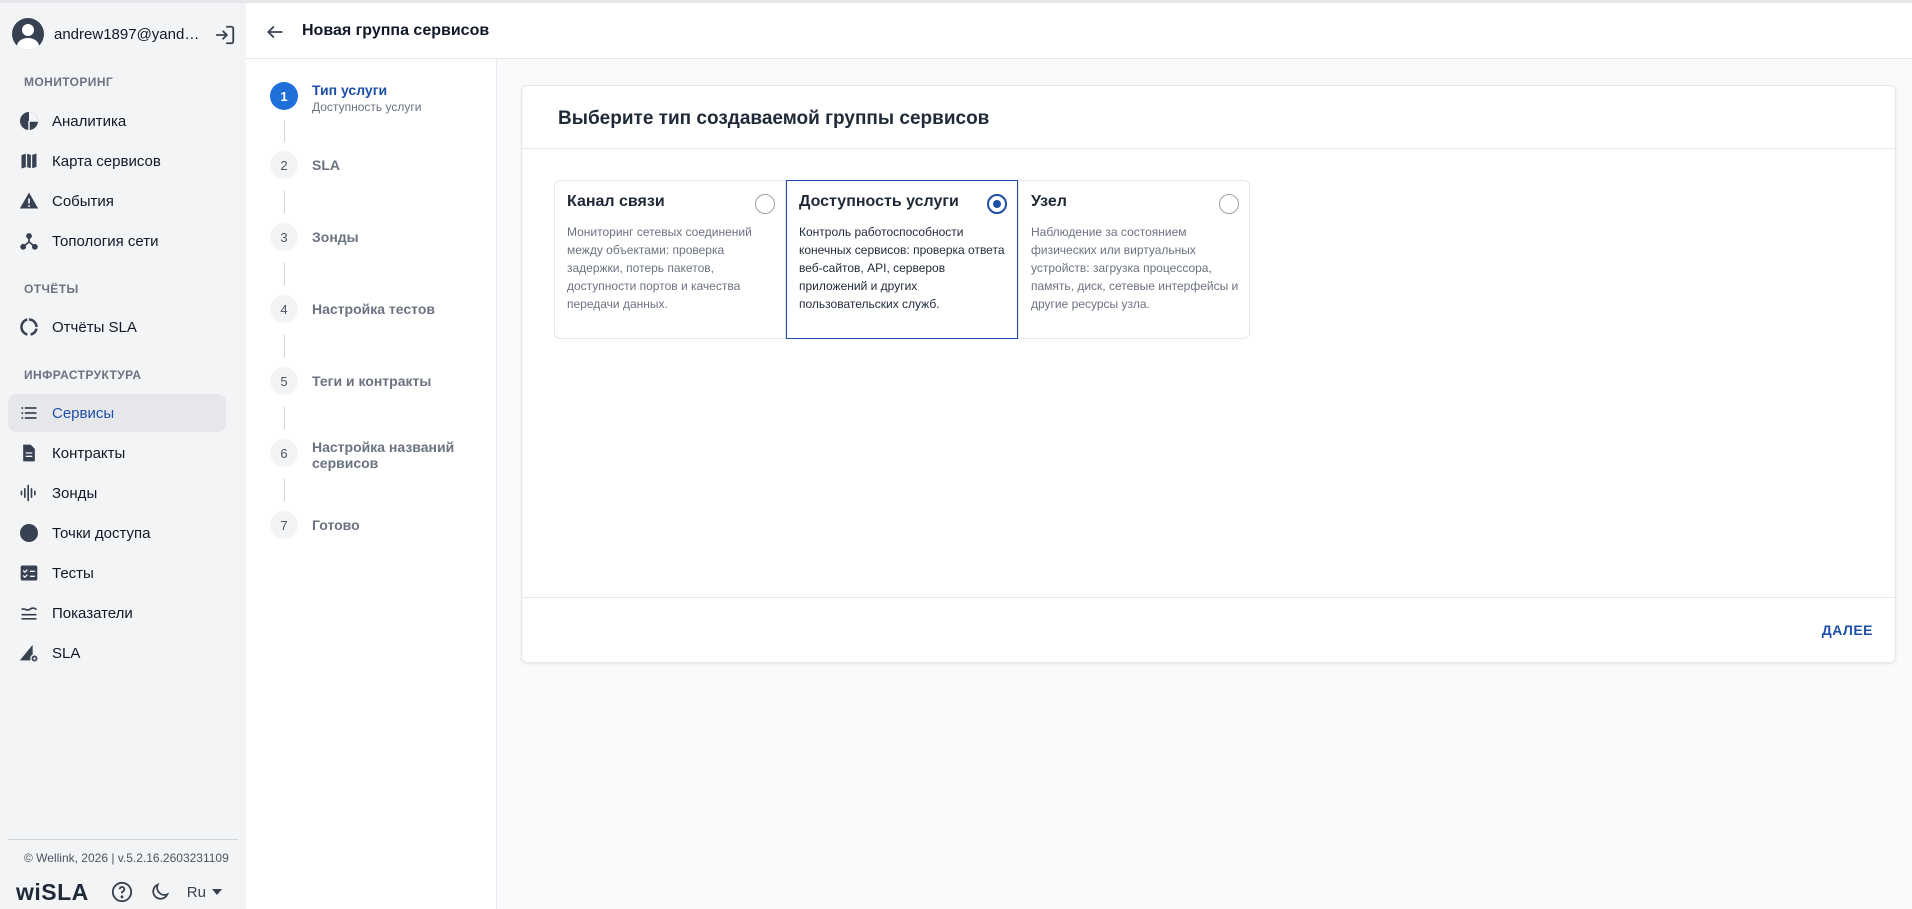 This screenshot has width=1912, height=909. What do you see at coordinates (335, 237) in the screenshot?
I see `step-label: Зонды` at bounding box center [335, 237].